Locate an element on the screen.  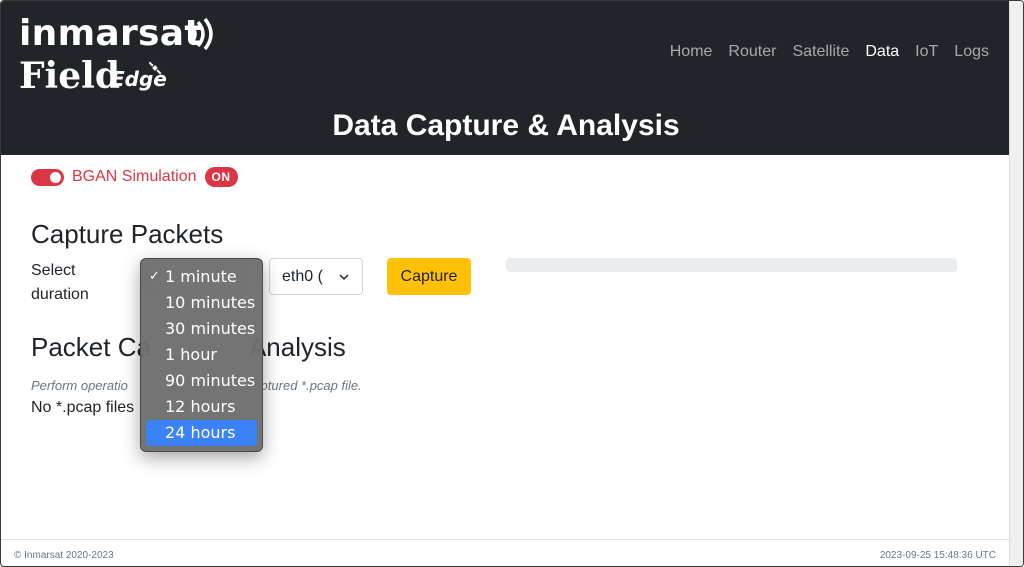
nav-data: Data is located at coordinates (882, 52).